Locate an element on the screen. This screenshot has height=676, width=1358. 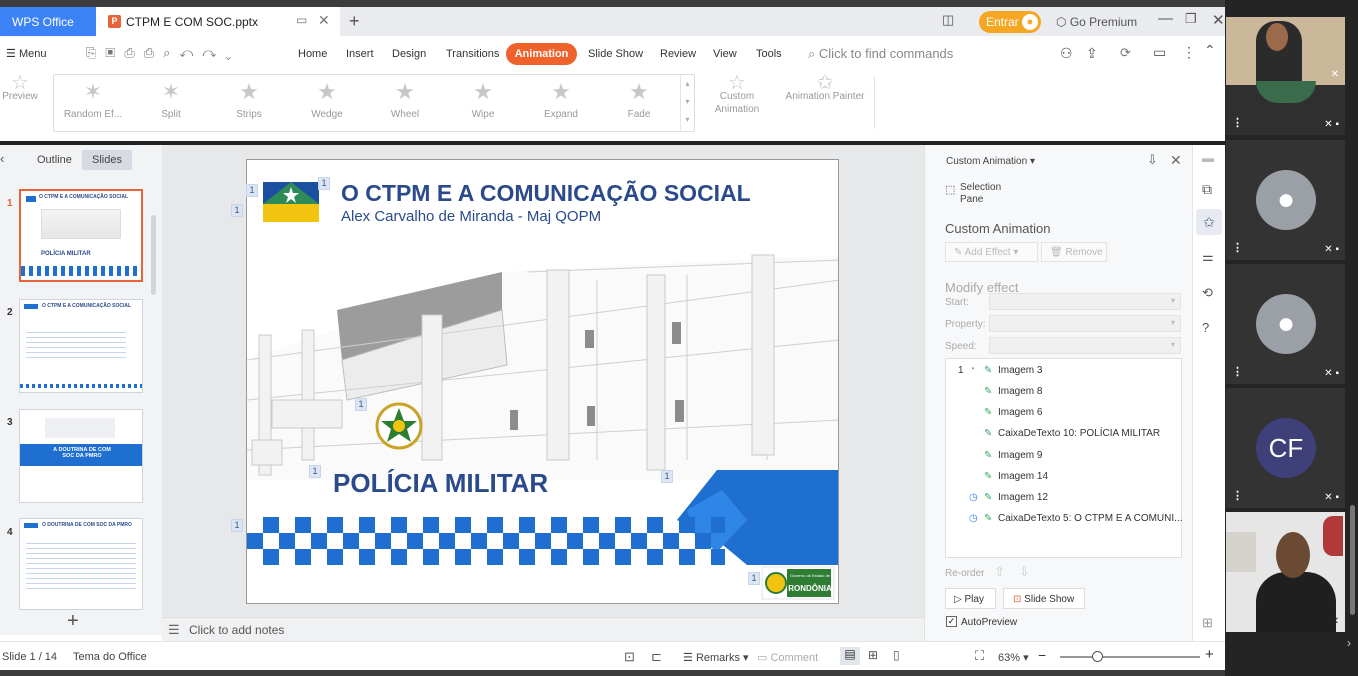
next-page-icon: › is located at coordinates (1349, 643).